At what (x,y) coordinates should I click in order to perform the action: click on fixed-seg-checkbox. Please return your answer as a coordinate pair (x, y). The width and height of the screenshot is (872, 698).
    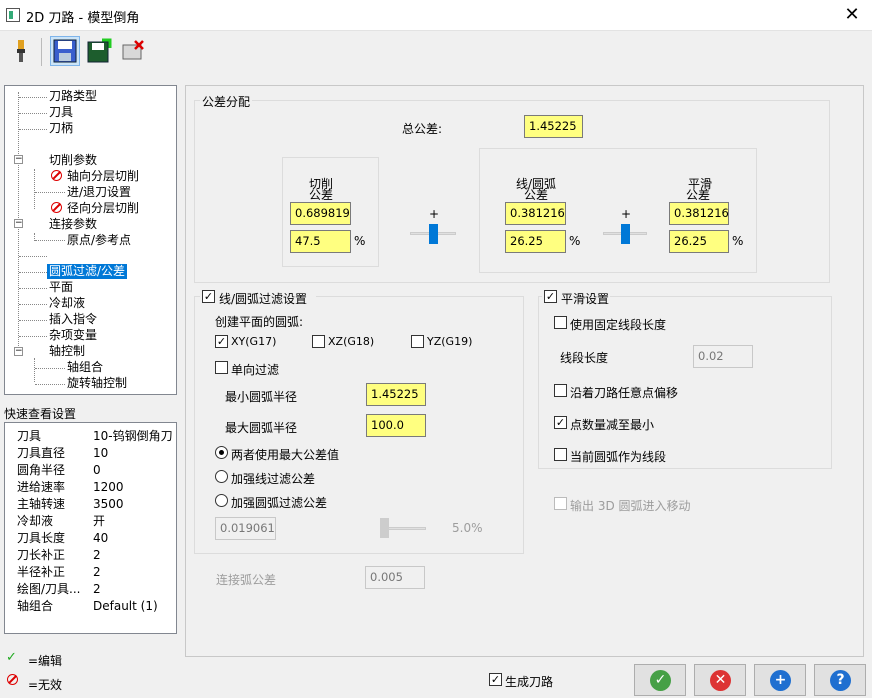
    Looking at the image, I should click on (560, 322).